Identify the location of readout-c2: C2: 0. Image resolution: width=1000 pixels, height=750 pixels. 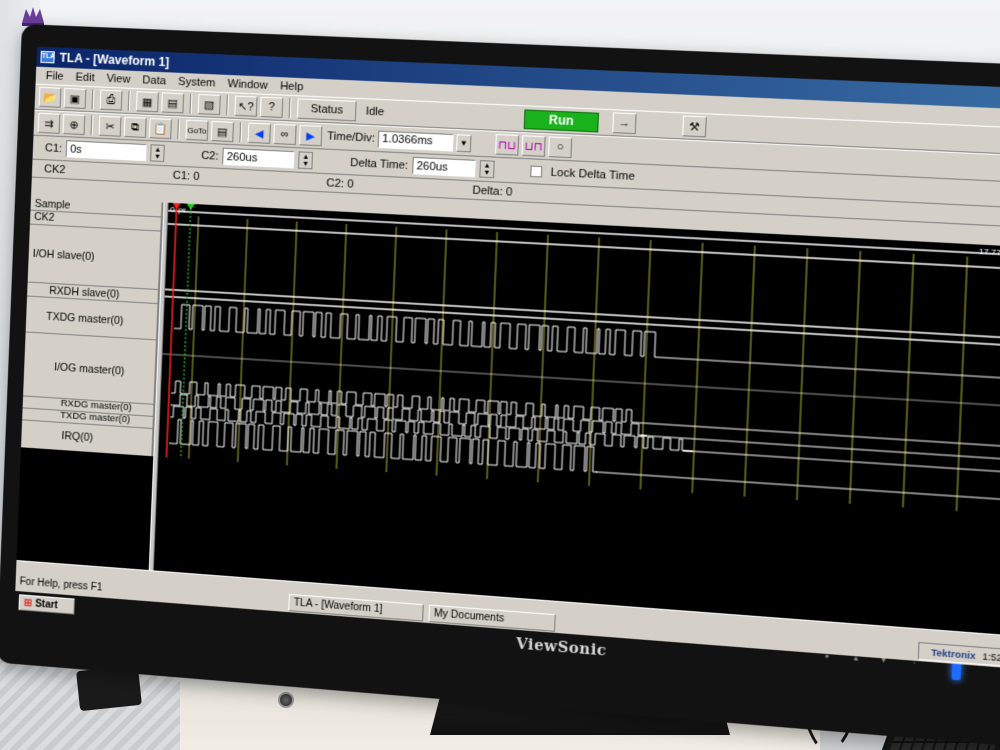
(340, 184).